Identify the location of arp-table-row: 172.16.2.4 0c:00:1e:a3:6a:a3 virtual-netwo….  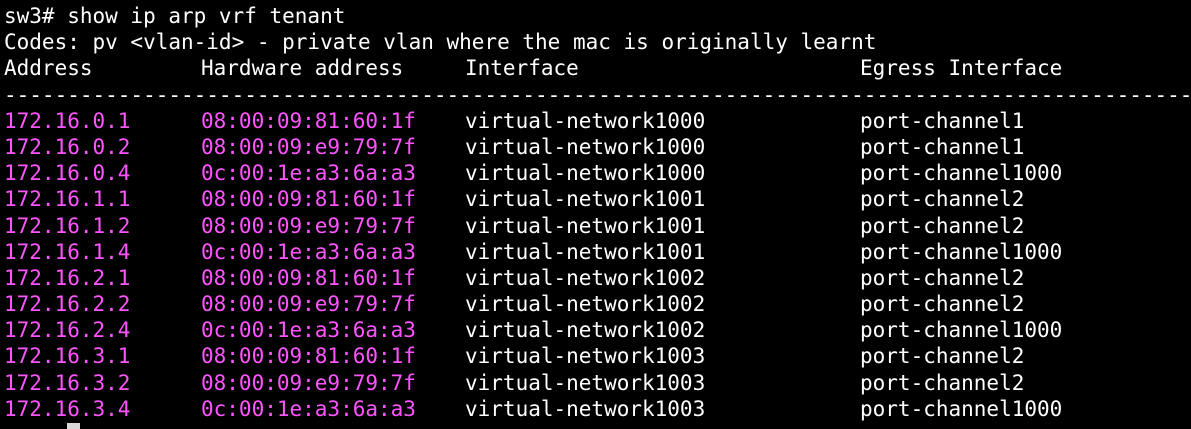
(597, 330).